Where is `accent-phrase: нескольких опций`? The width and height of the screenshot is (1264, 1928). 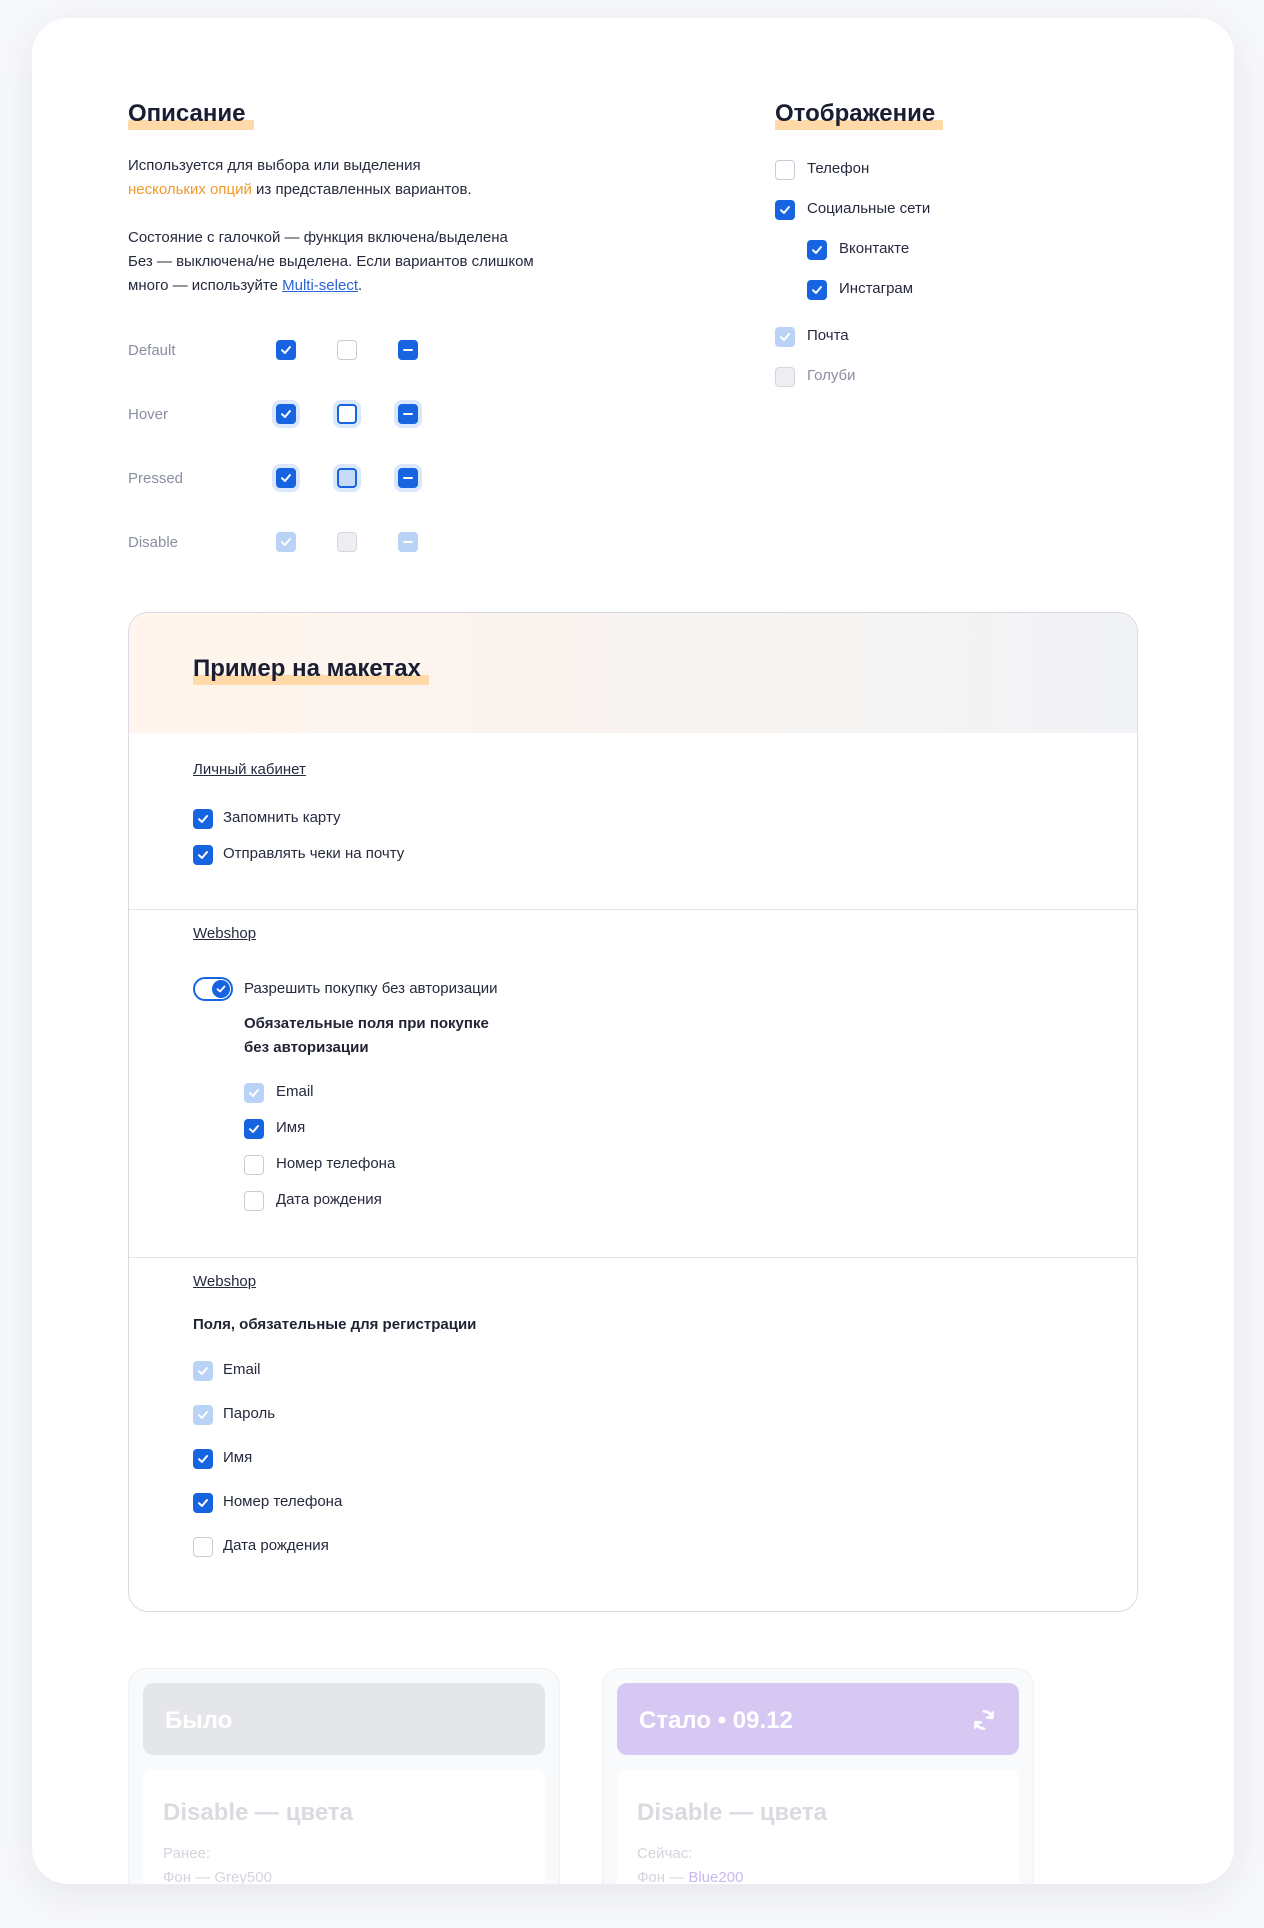
accent-phrase: нескольких опций is located at coordinates (190, 189).